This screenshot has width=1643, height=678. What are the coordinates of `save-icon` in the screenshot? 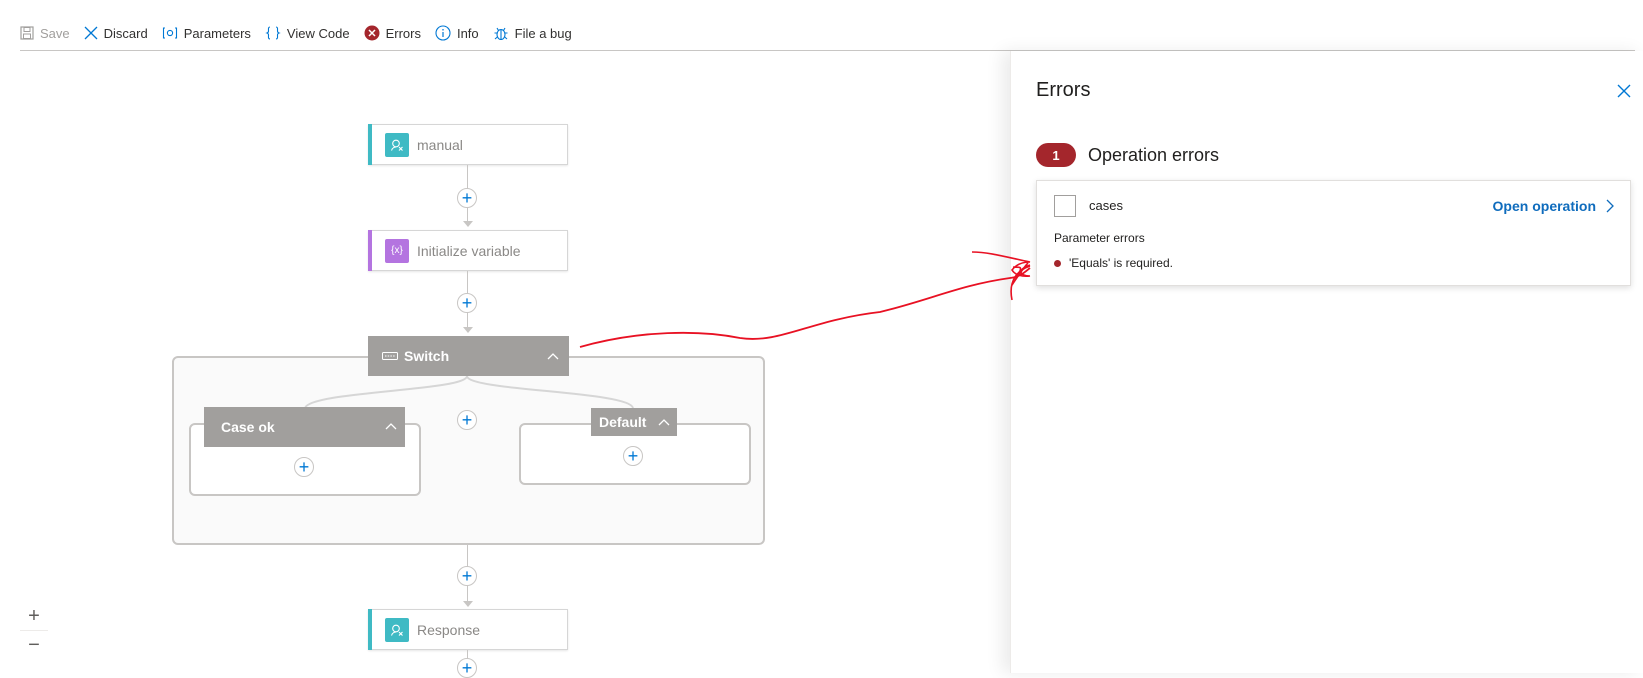 It's located at (27, 33).